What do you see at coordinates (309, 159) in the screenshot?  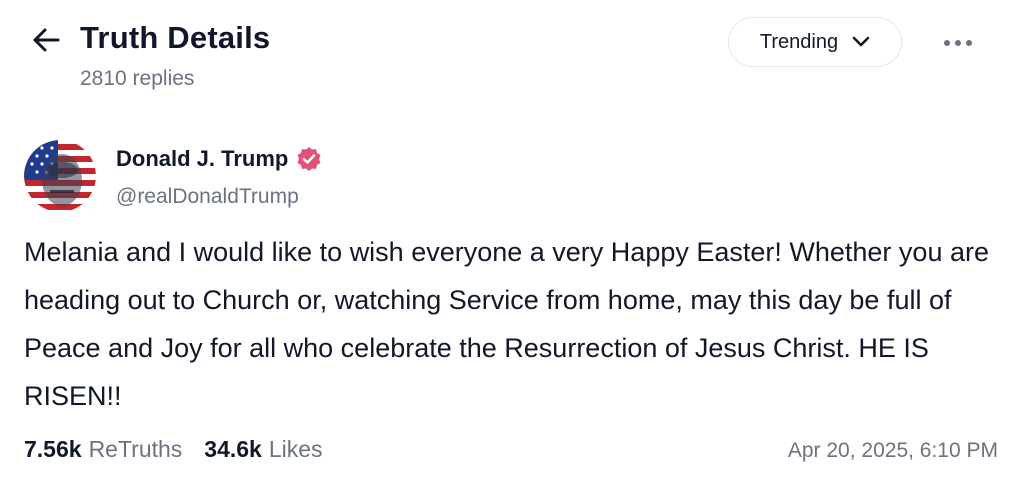 I see `verified-badge-icon` at bounding box center [309, 159].